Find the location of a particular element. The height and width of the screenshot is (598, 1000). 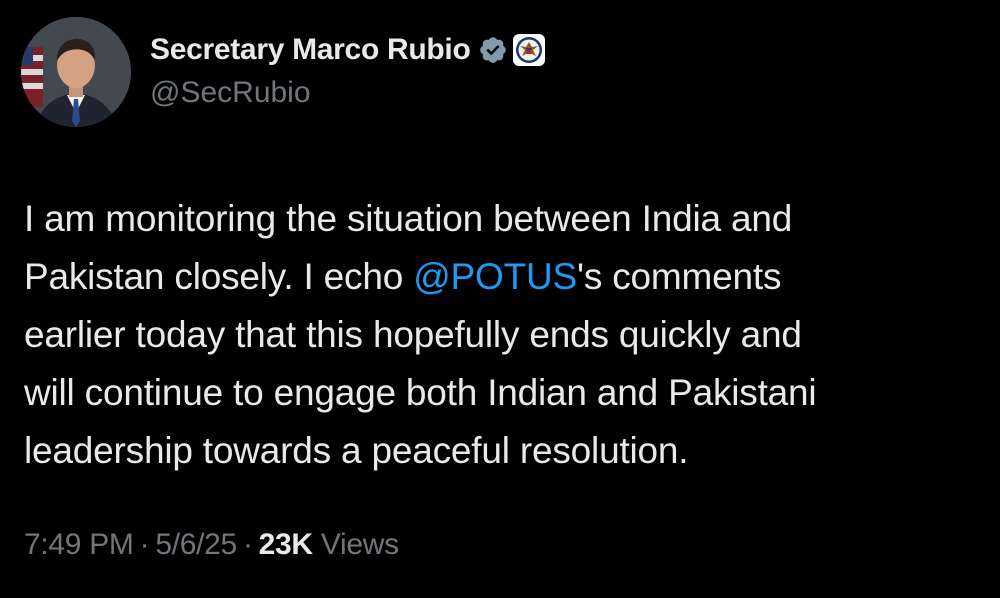

avatar-portrait-icon is located at coordinates (76, 72).